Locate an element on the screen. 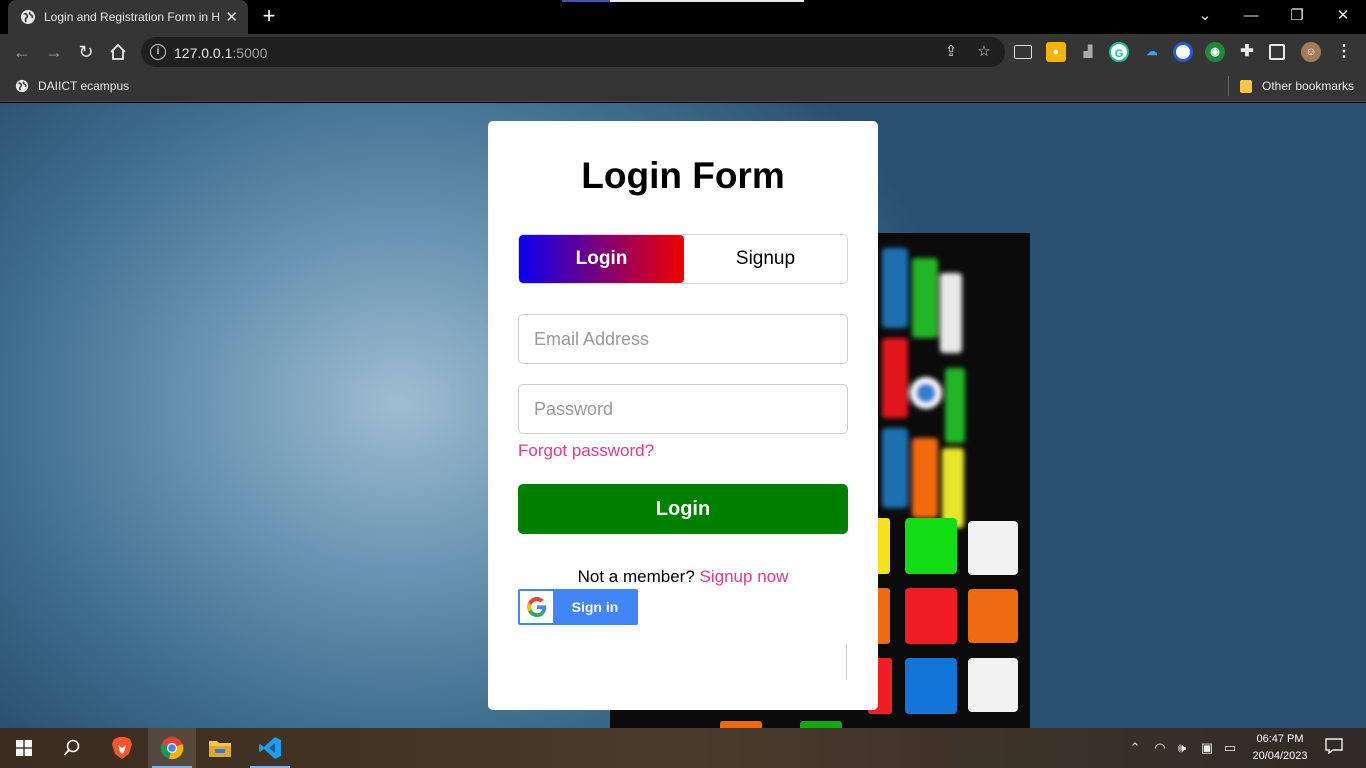 This screenshot has height=768, width=1366. vscode-app is located at coordinates (270, 748).